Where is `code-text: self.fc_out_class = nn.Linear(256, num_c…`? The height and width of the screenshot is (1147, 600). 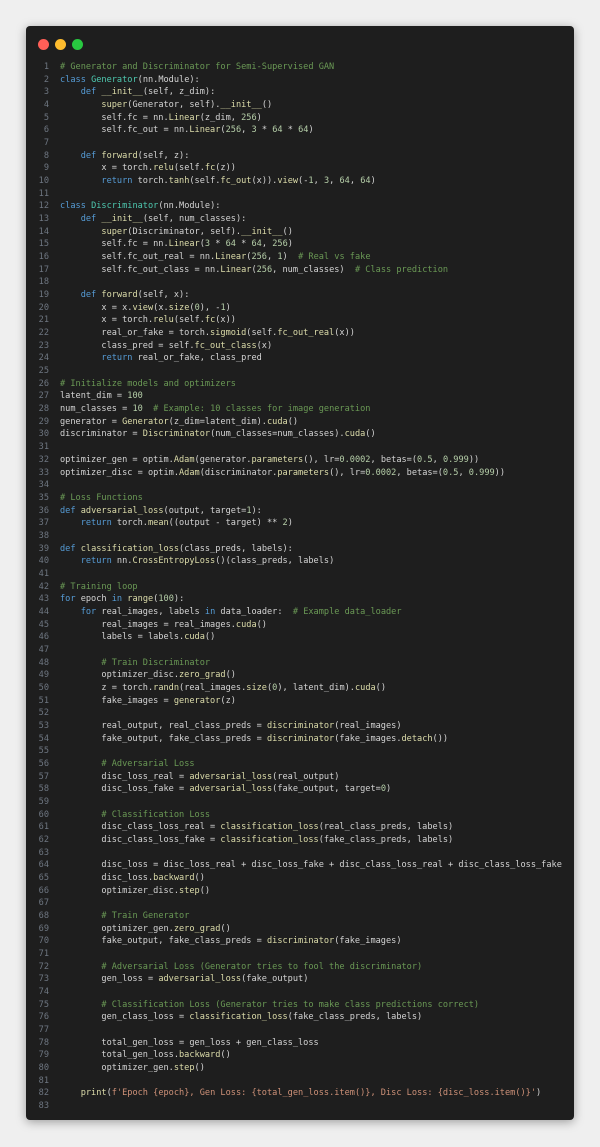
code-text: self.fc_out_class = nn.Linear(256, num_c… is located at coordinates (254, 269).